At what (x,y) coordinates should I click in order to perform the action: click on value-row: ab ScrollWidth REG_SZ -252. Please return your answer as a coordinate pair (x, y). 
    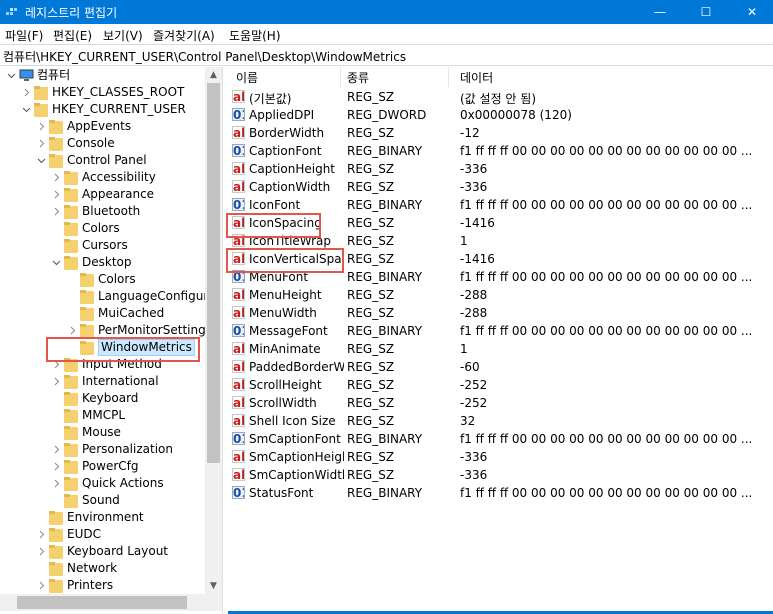
    Looking at the image, I should click on (500, 404).